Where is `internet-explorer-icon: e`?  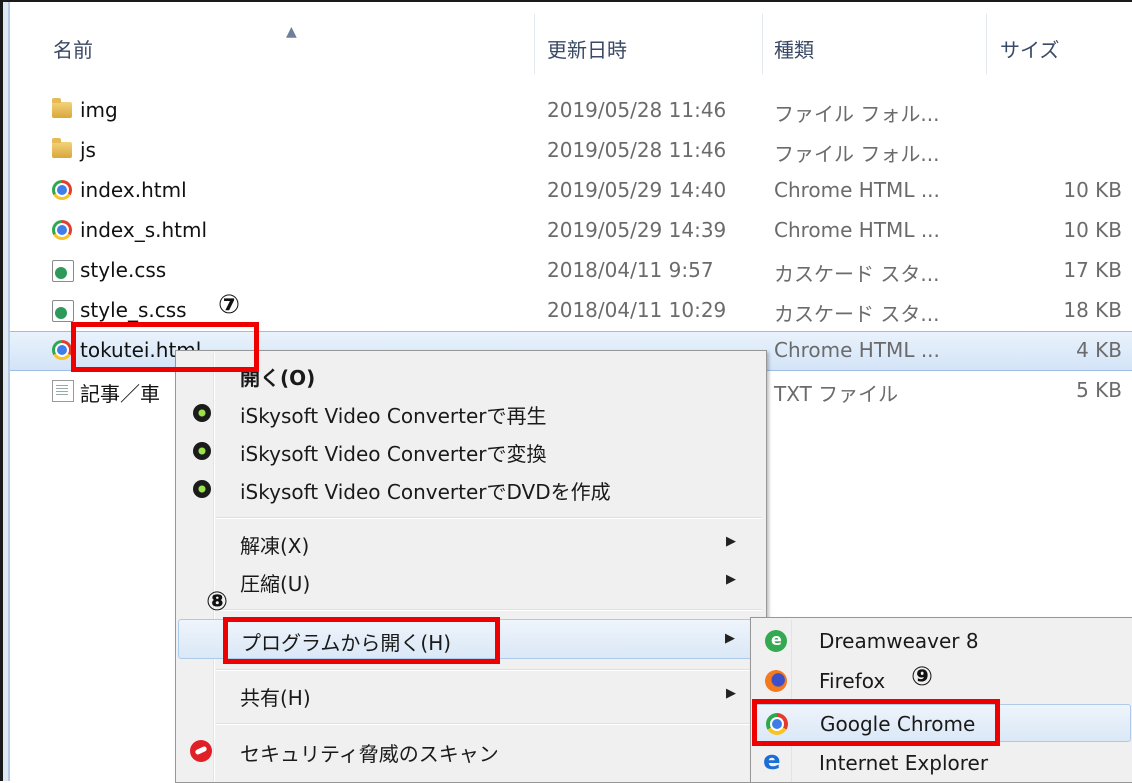
internet-explorer-icon: e is located at coordinates (772, 761).